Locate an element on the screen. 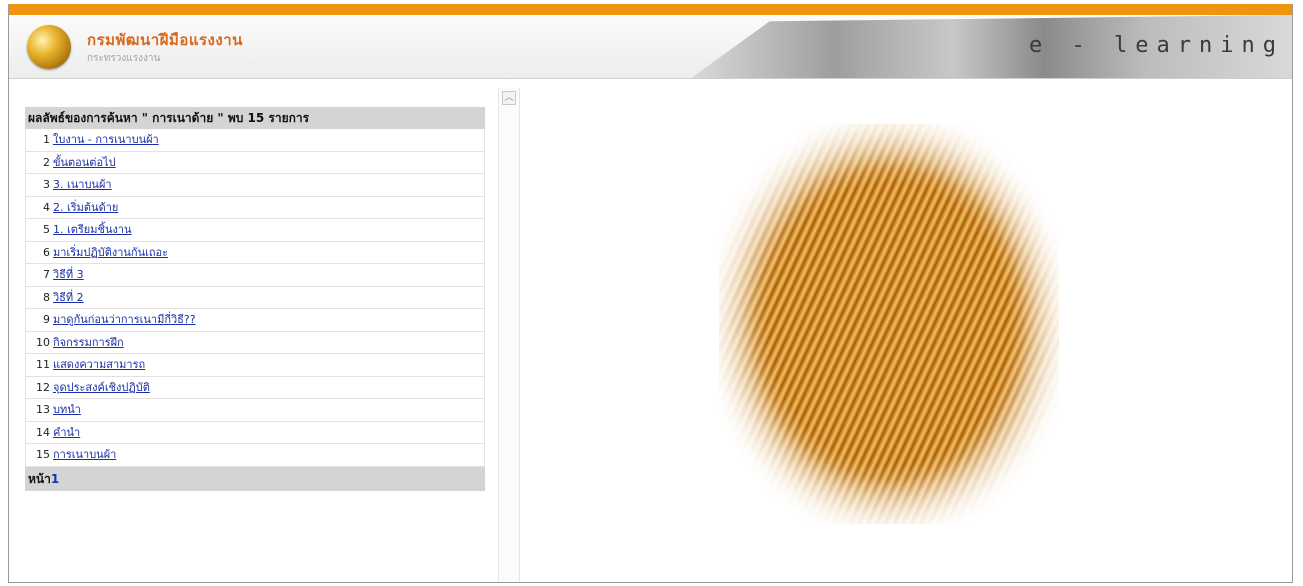 This screenshot has width=1303, height=586. result-row: 2 ขั้นตอนต่อไป is located at coordinates (255, 162).